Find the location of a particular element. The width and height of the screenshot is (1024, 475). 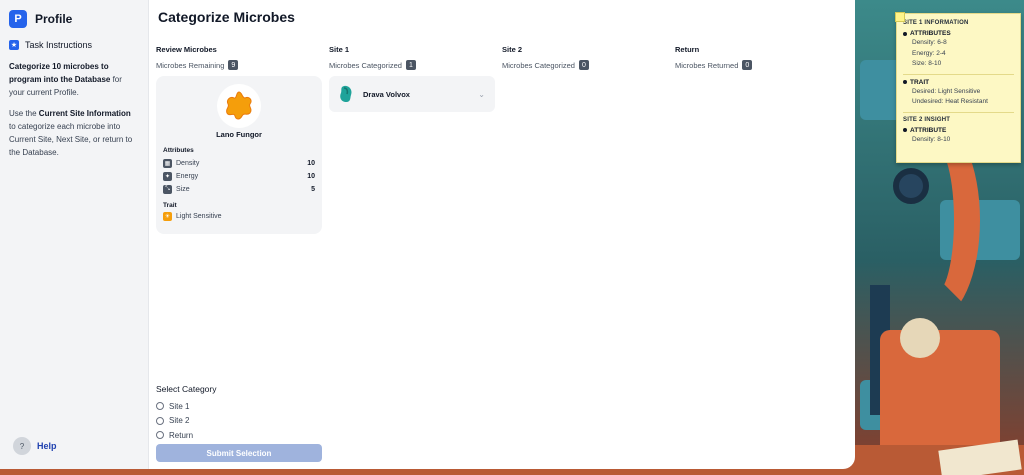

trait-label: Trait is located at coordinates (170, 205).